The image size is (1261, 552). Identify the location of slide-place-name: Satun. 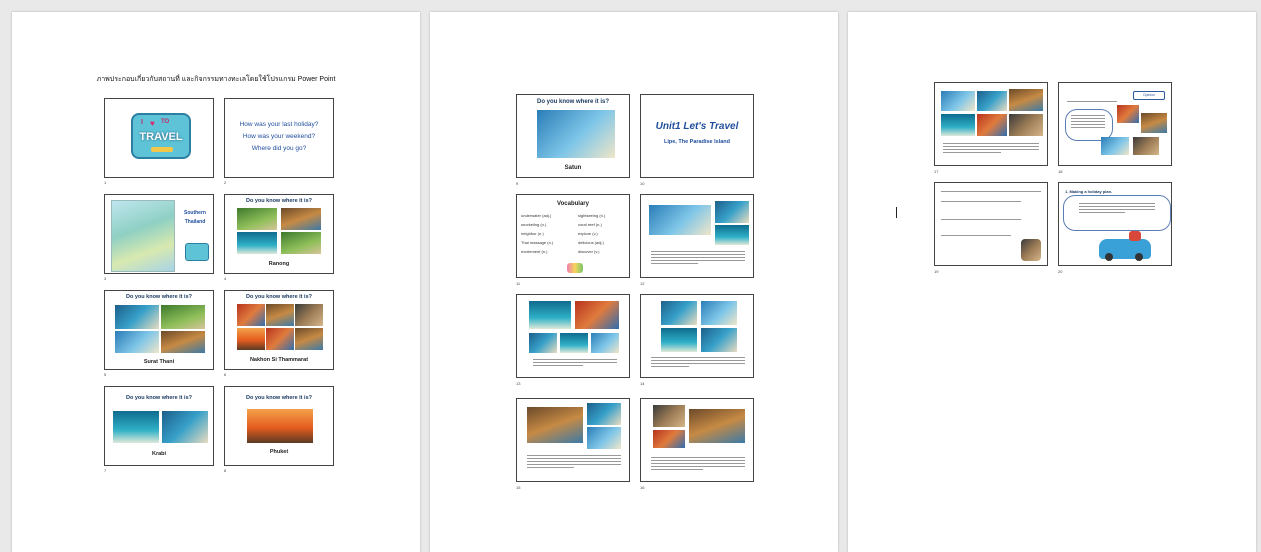
(573, 168).